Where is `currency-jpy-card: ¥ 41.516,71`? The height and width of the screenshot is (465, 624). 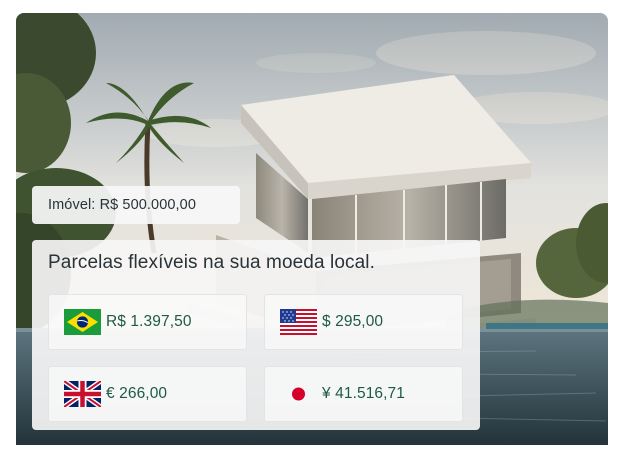 currency-jpy-card: ¥ 41.516,71 is located at coordinates (363, 394).